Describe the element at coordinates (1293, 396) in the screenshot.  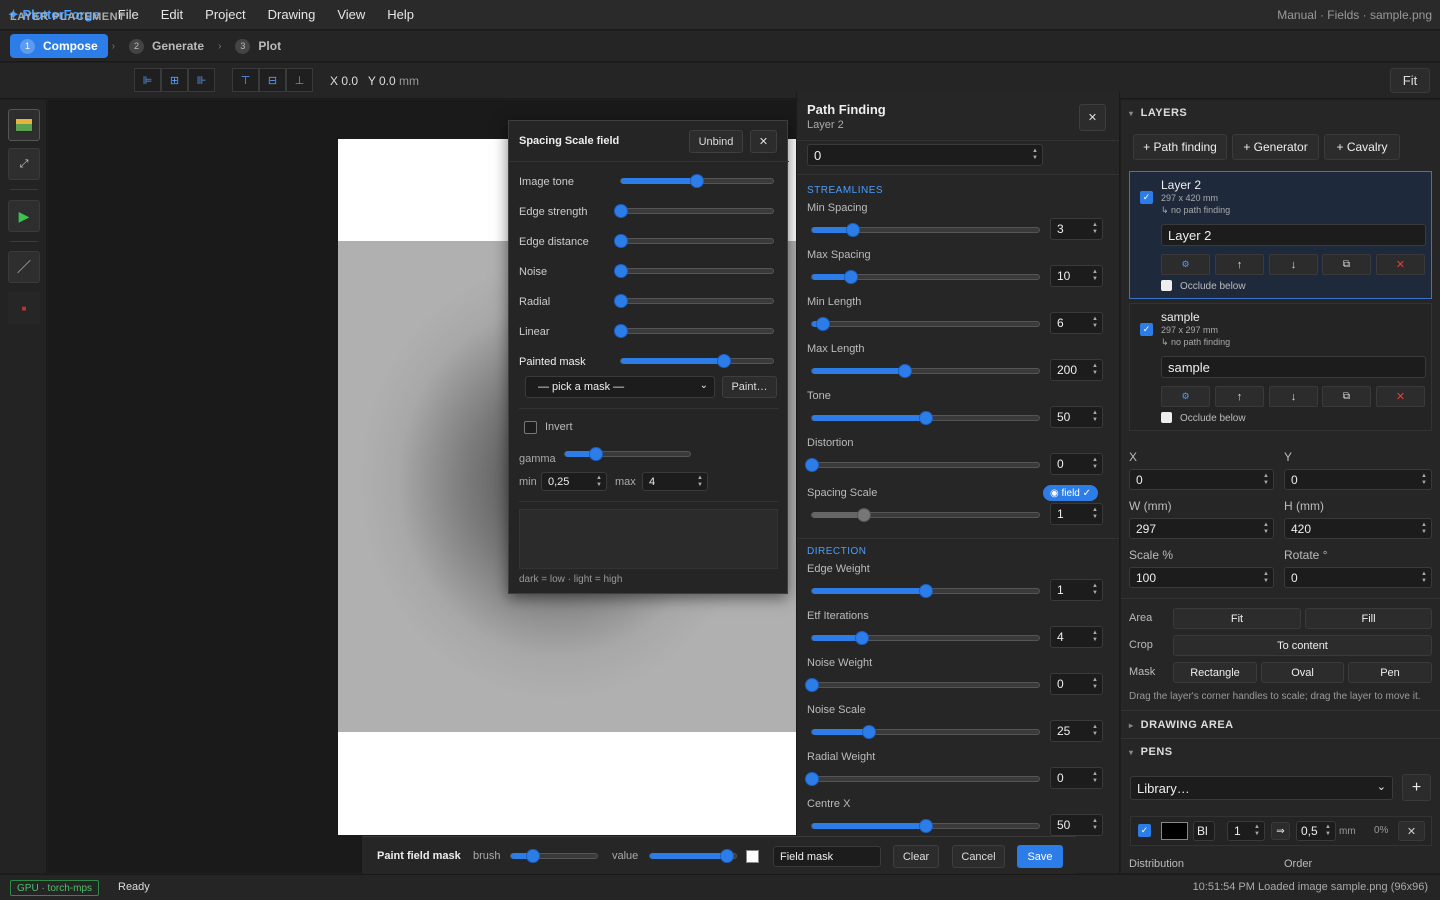
I see `move-down-icon: ↓` at that location.